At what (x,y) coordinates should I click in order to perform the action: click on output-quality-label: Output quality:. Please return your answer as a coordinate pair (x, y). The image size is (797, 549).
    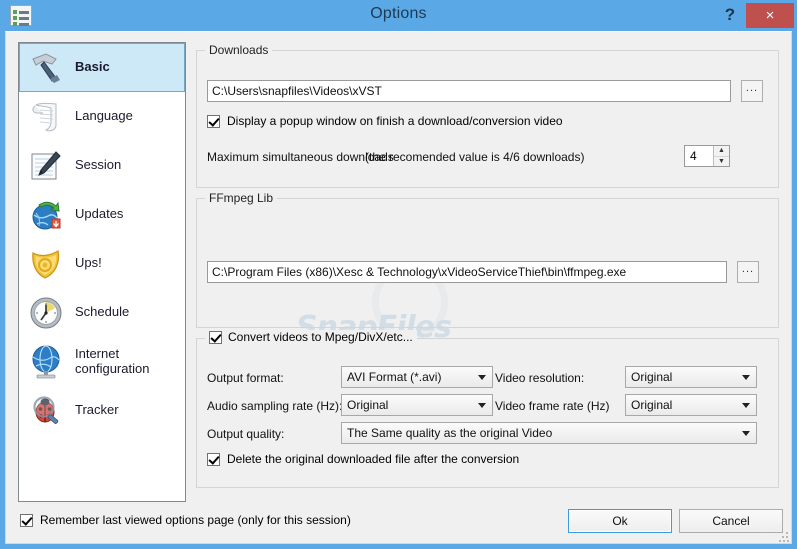
    Looking at the image, I should click on (246, 434).